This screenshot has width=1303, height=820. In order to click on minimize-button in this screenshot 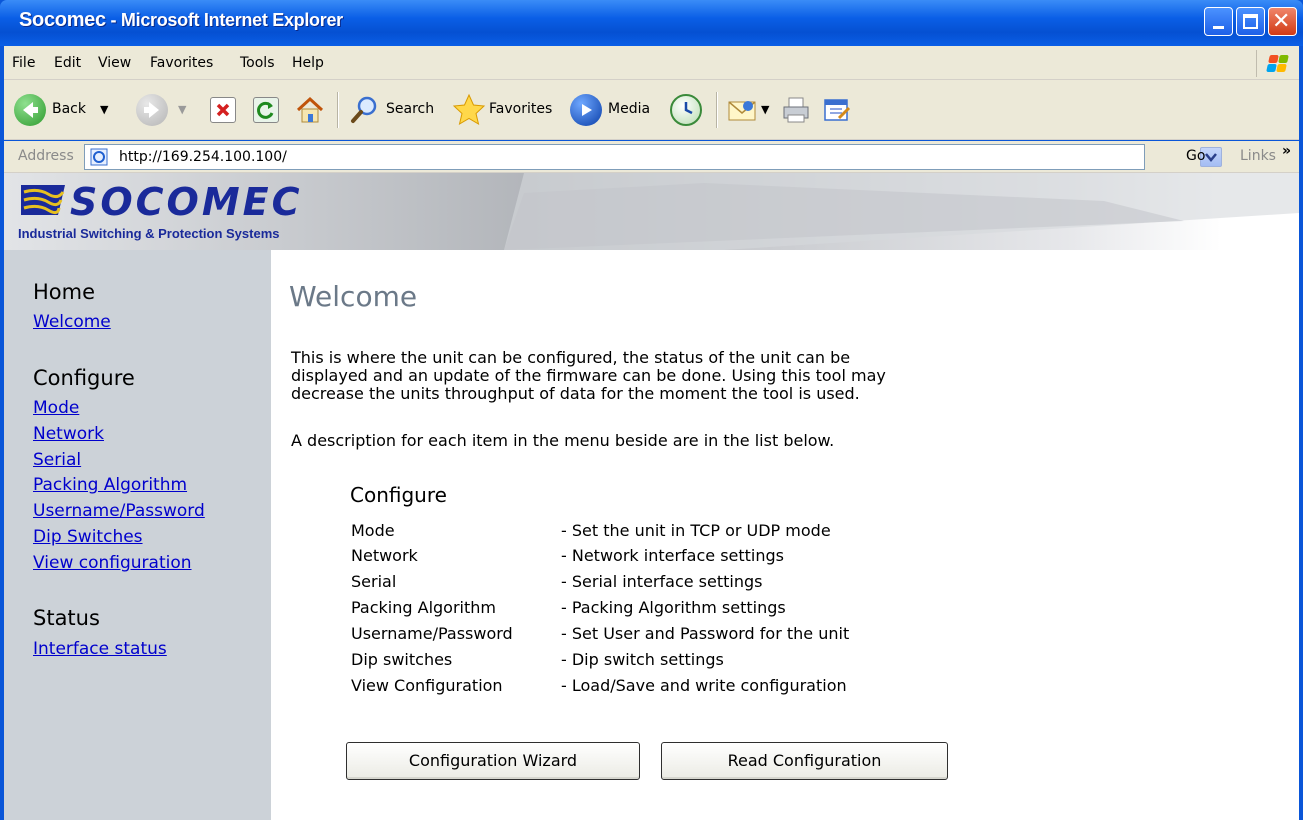, I will do `click(1218, 21)`.